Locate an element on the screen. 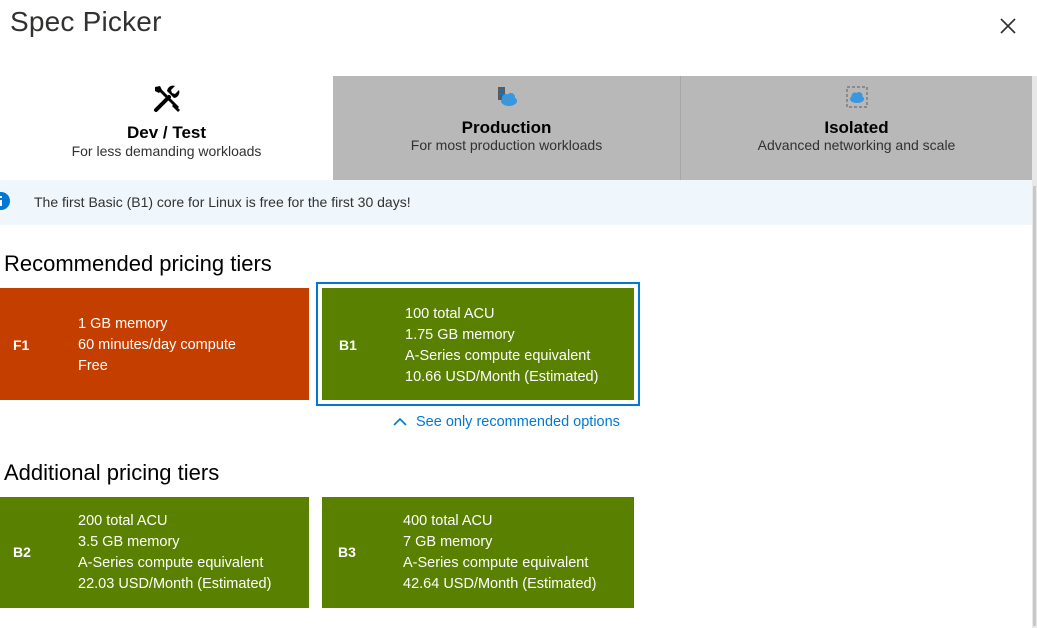 This screenshot has width=1037, height=628. tools-icon is located at coordinates (166, 98).